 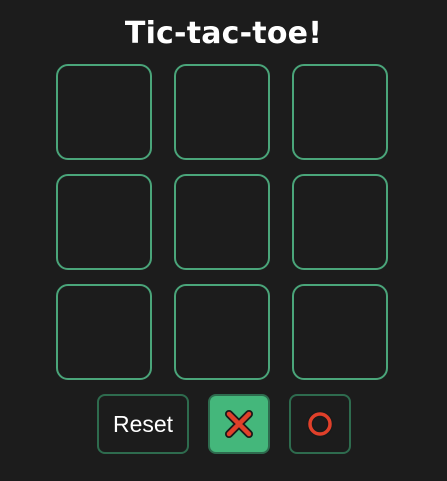 I want to click on game-title: Tic-tac-toe!, so click(x=223, y=33).